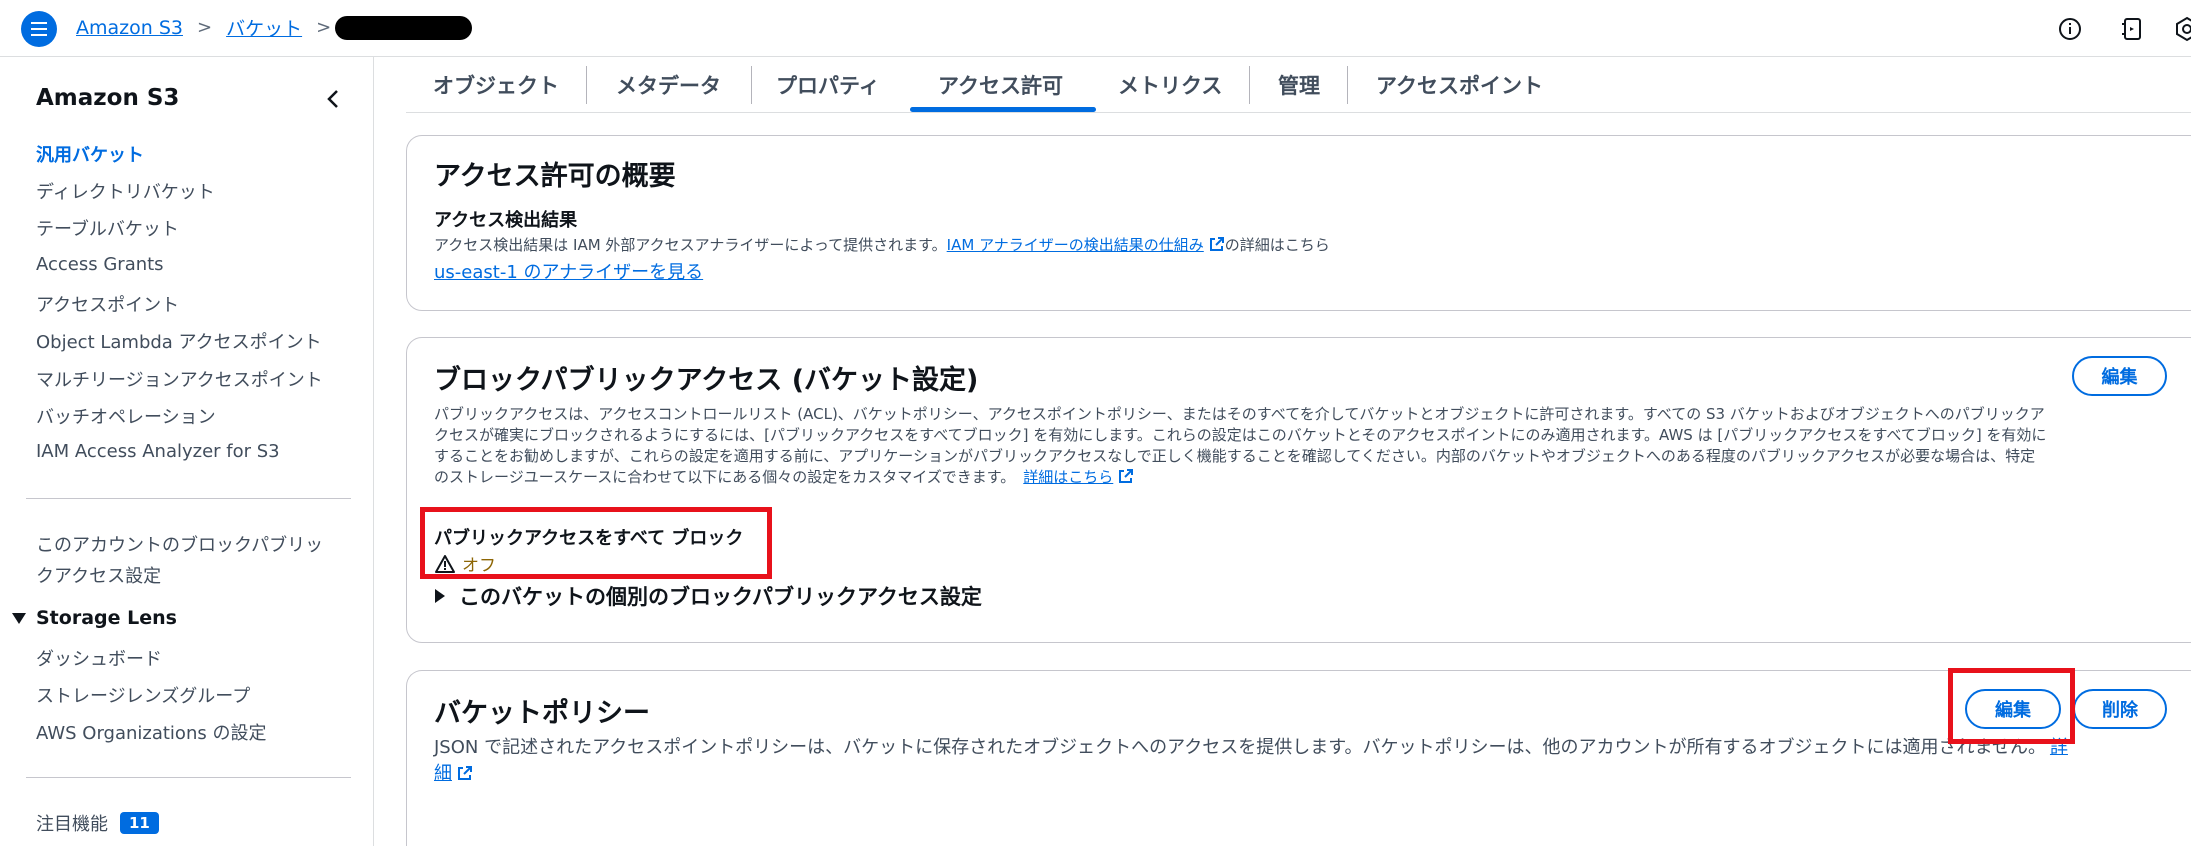 The width and height of the screenshot is (2191, 846). Describe the element at coordinates (2070, 29) in the screenshot. I see `info-icon` at that location.